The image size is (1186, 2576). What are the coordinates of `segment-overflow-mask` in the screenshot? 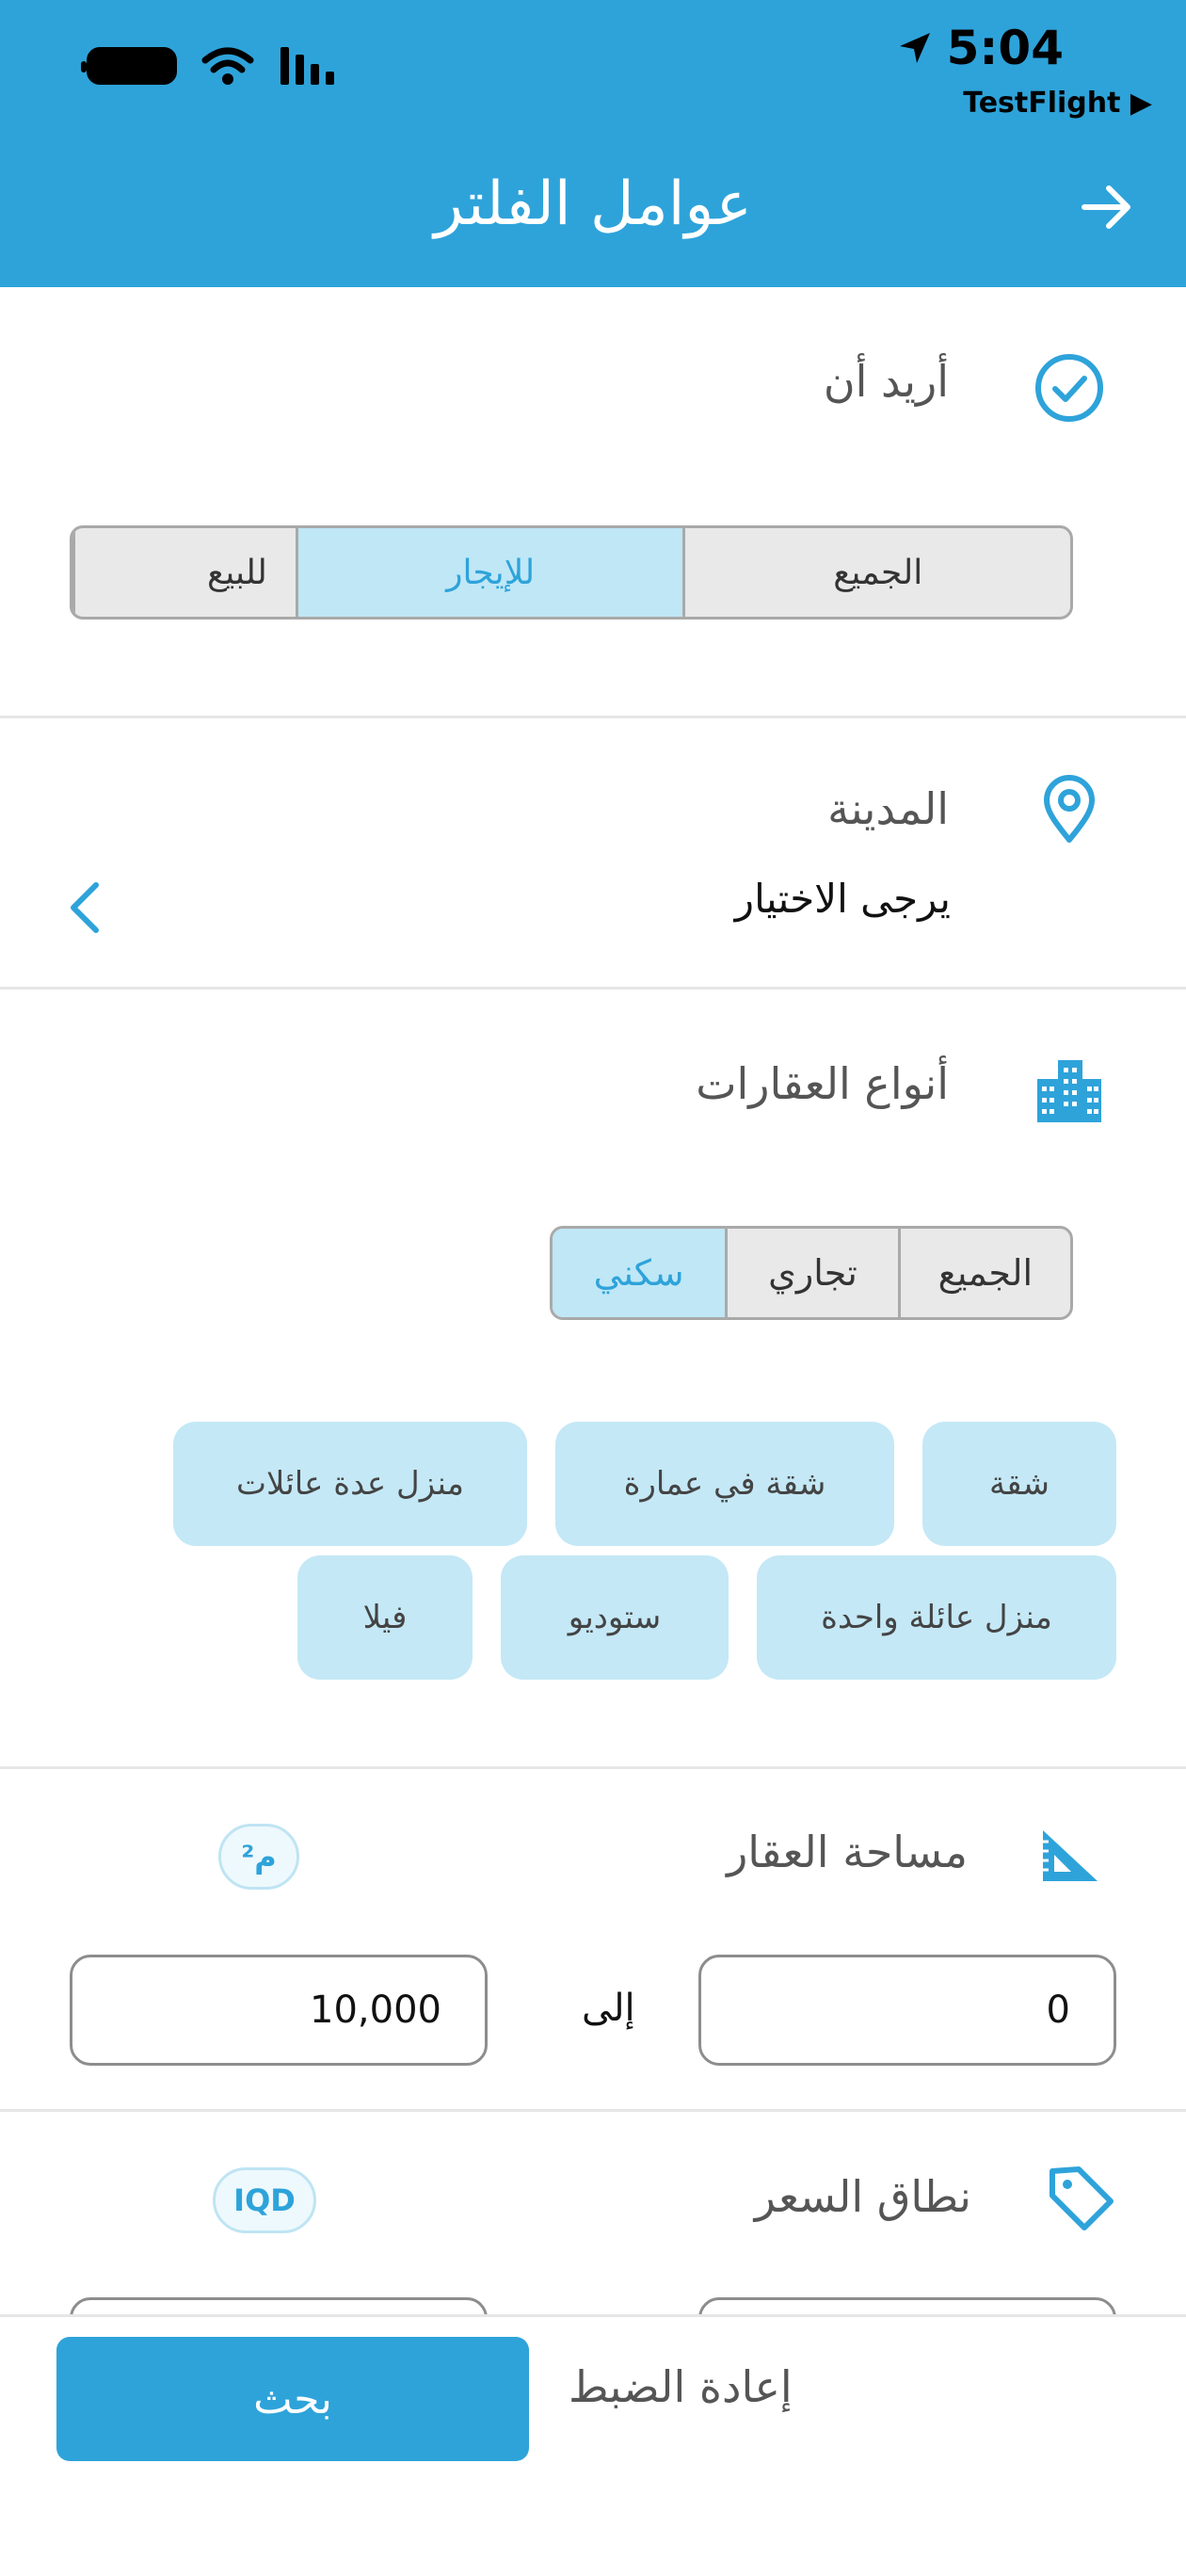 It's located at (35, 574).